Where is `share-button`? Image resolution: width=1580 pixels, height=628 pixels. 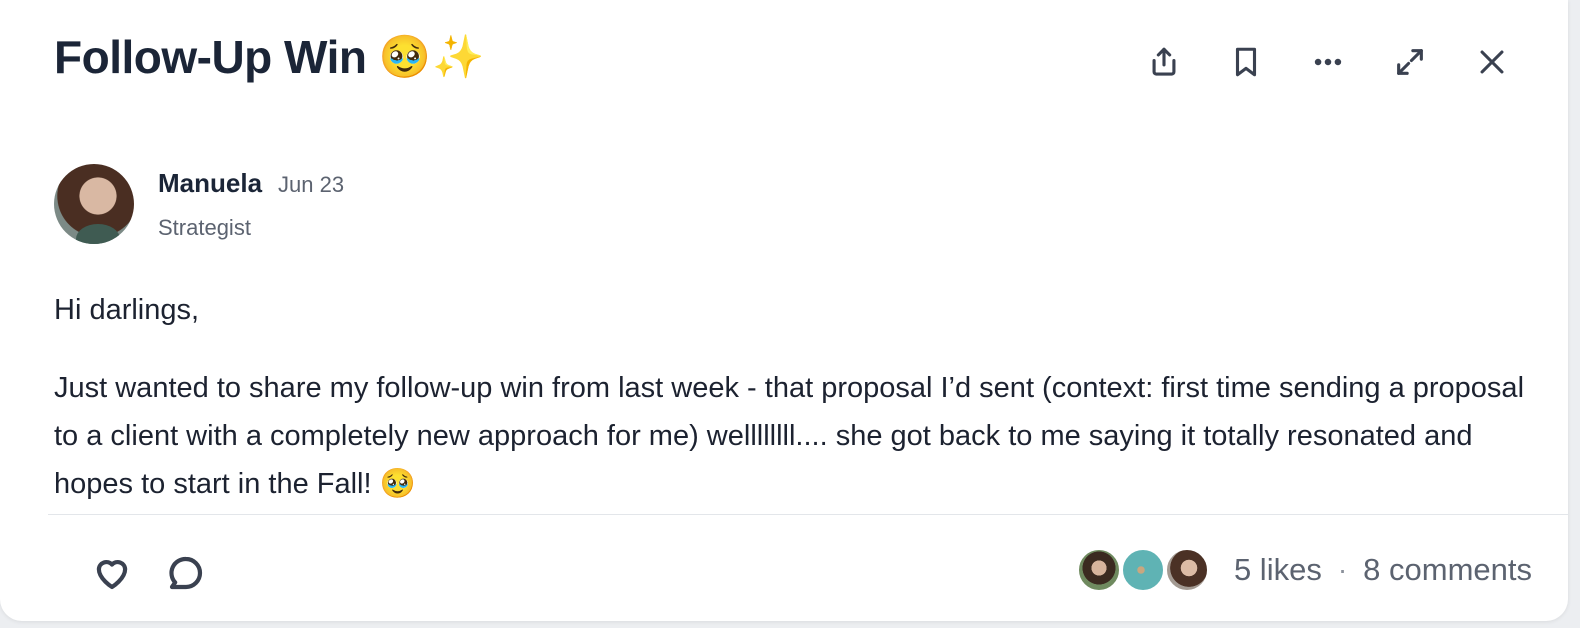 share-button is located at coordinates (1164, 62).